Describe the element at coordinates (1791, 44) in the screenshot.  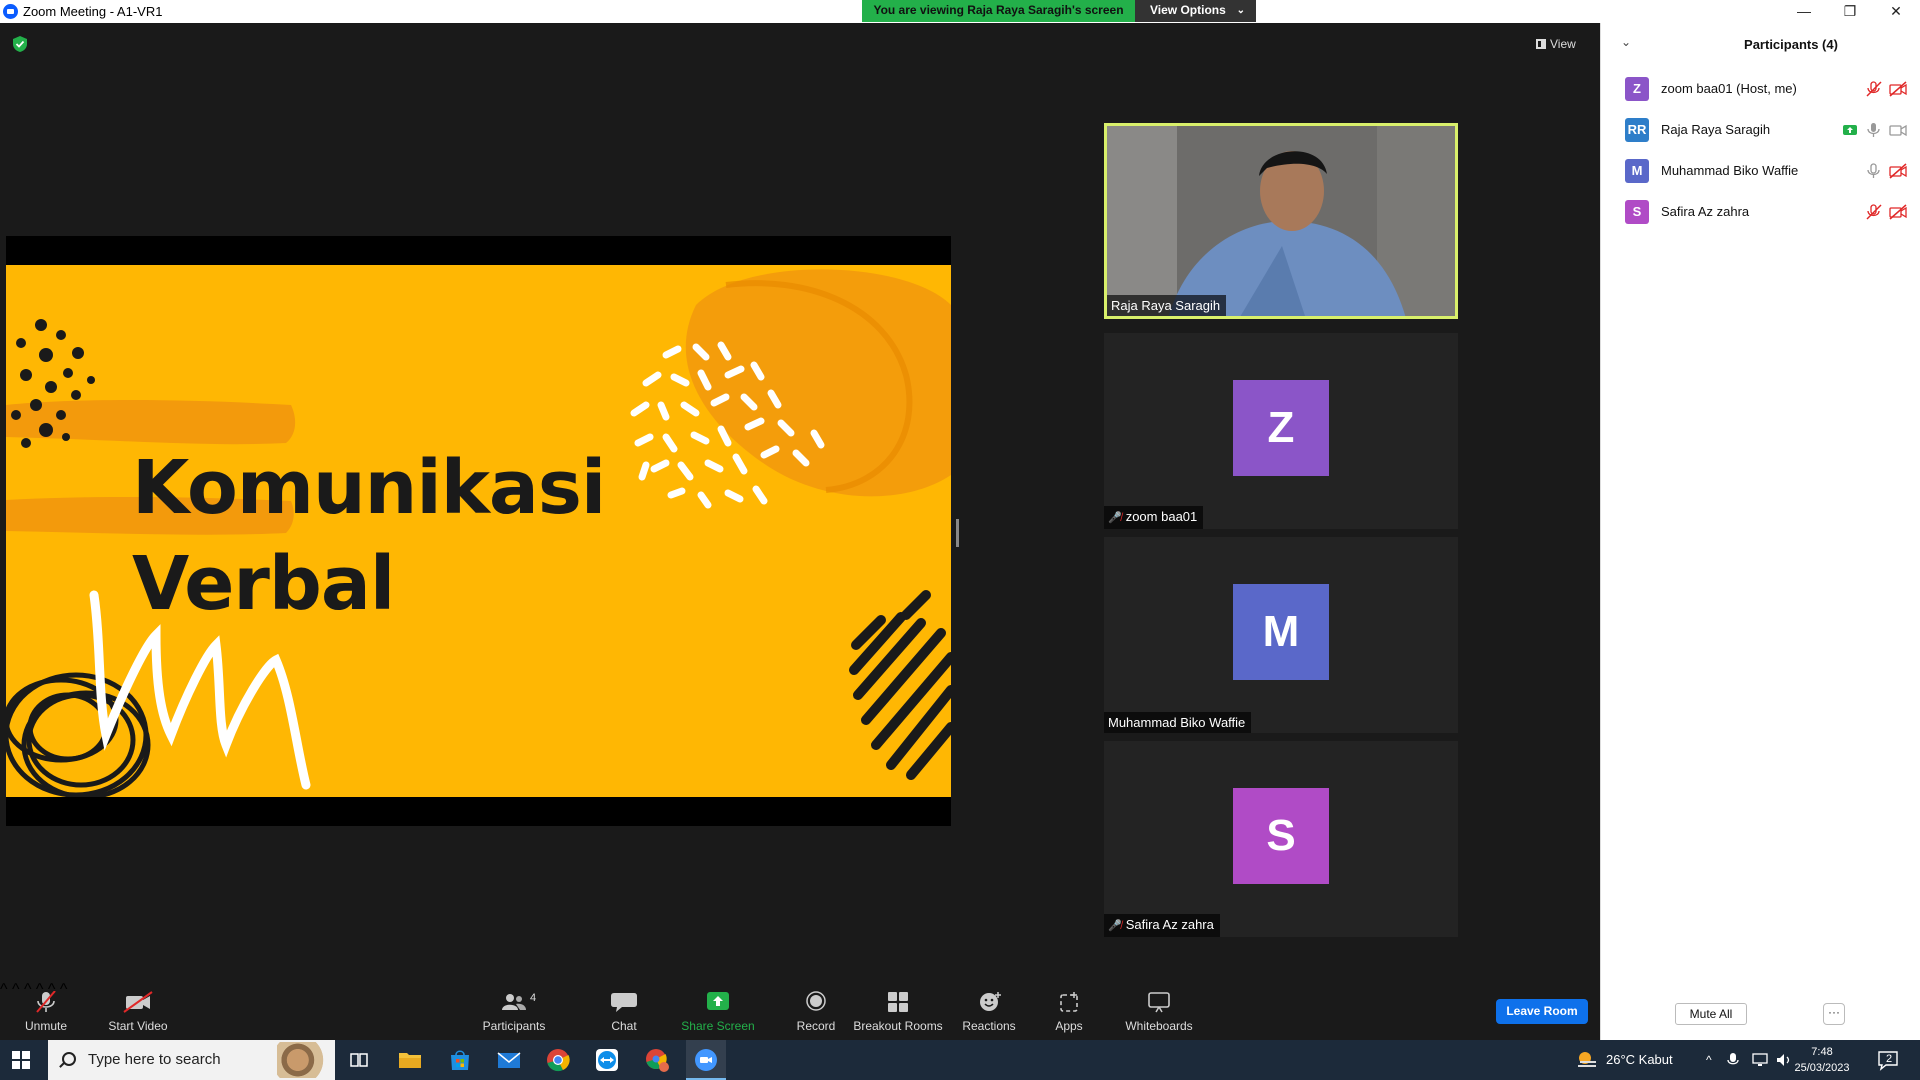
I see `participants-panel-title: Participants (4)` at that location.